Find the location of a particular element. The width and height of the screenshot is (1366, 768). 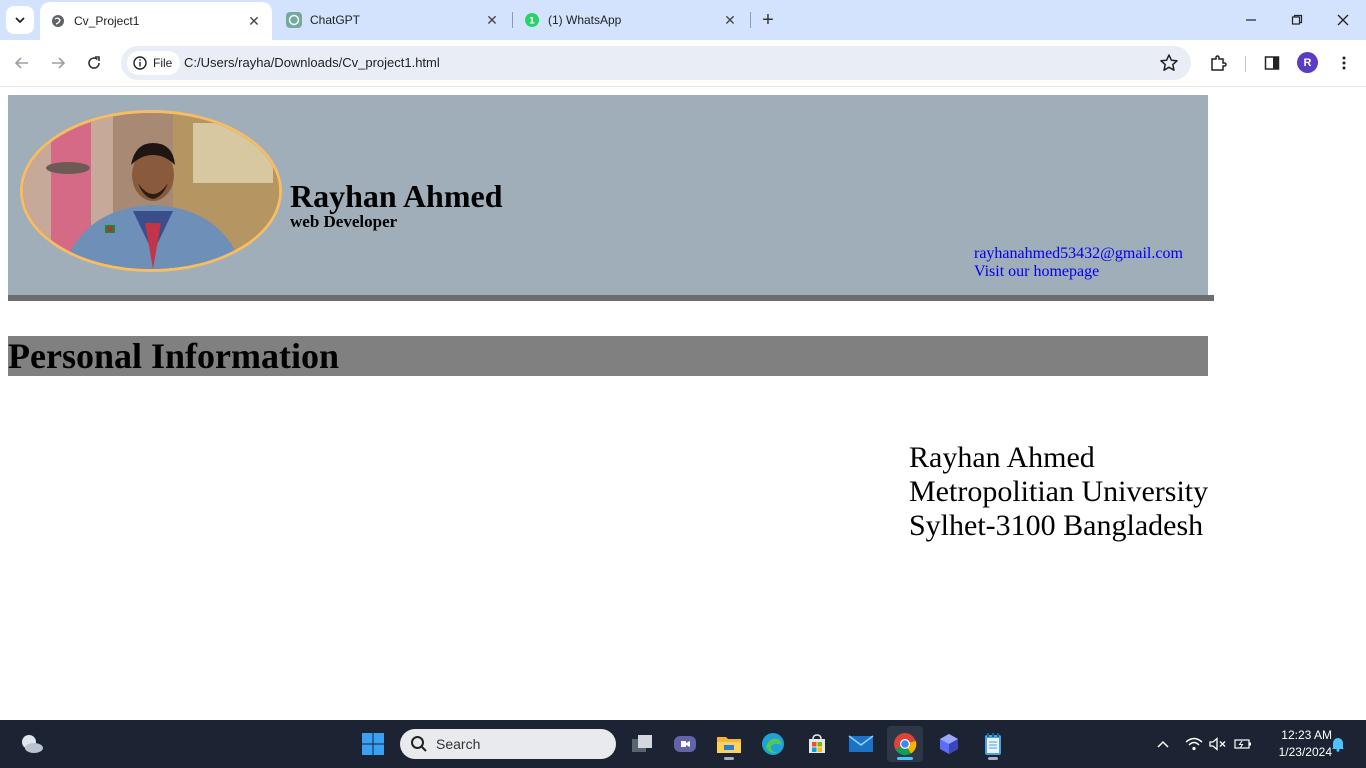

minimize-icon is located at coordinates (1251, 20).